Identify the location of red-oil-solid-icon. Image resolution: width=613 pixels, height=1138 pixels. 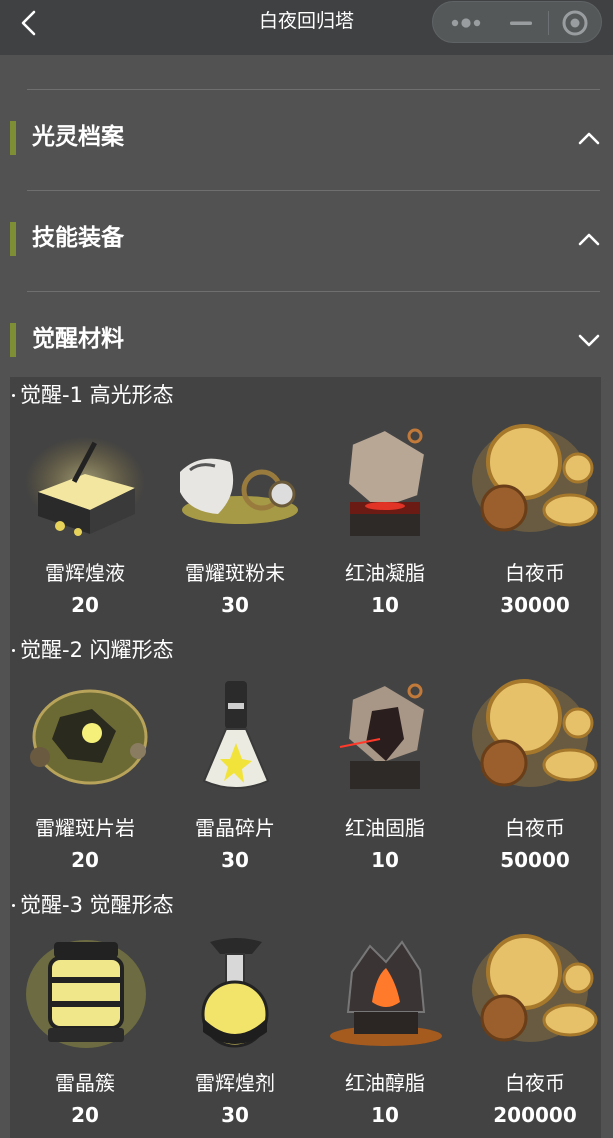
(383, 736).